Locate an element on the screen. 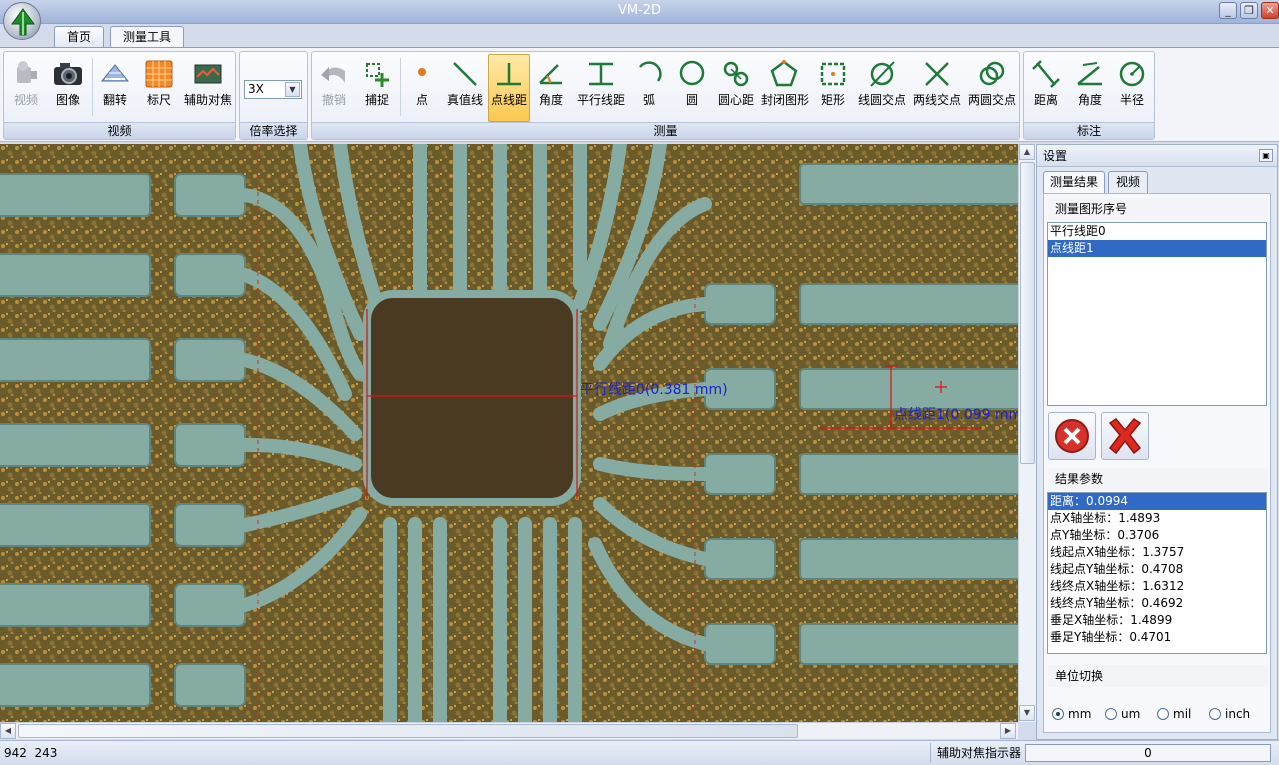 The width and height of the screenshot is (1279, 765). assist-focus-label: 辅助对焦 is located at coordinates (207, 100).